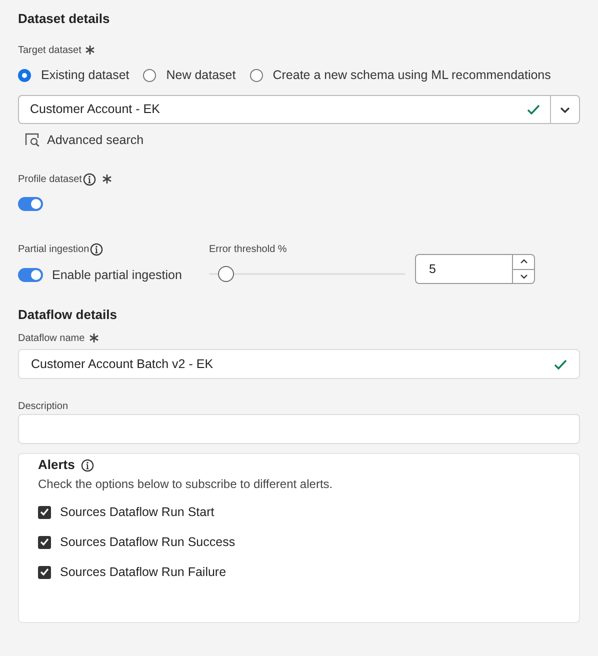 Image resolution: width=598 pixels, height=656 pixels. I want to click on search-icon, so click(32, 140).